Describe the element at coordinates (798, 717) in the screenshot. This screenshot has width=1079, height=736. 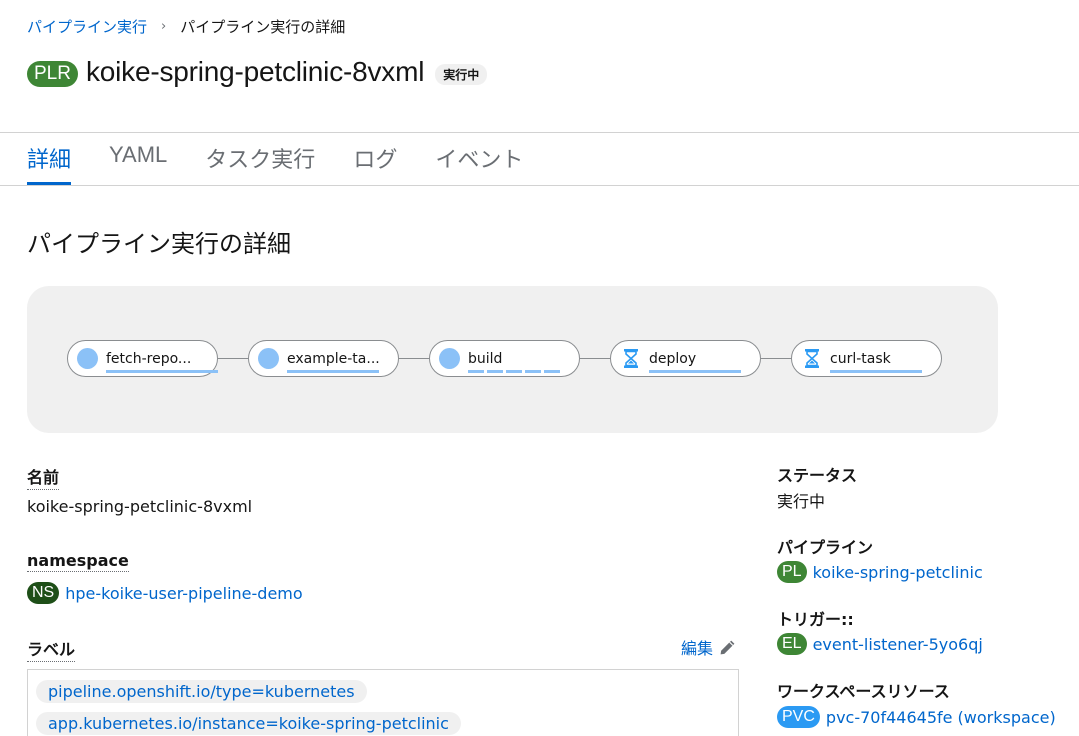
I see `pvc-resource-badge: PVC` at that location.